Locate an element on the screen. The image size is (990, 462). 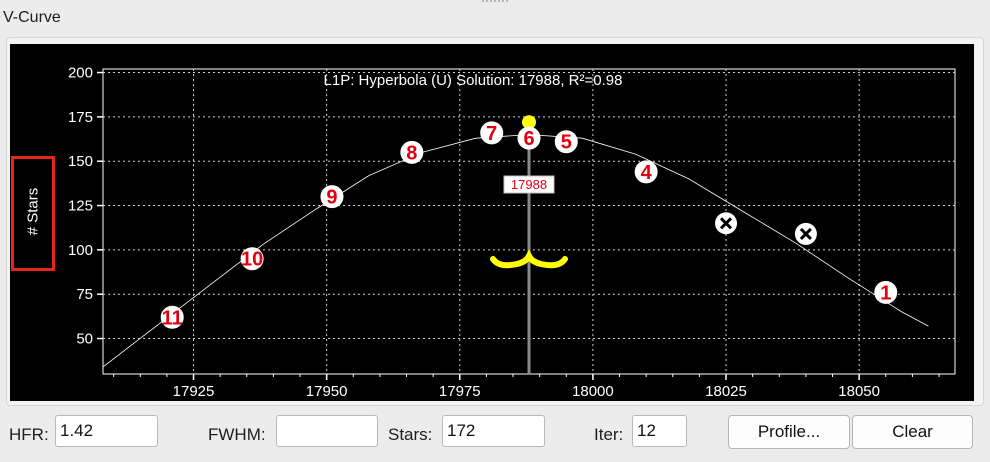
status-bar: HFR: FWHM: Stars: Iter: Profile... Clear is located at coordinates (495, 432).